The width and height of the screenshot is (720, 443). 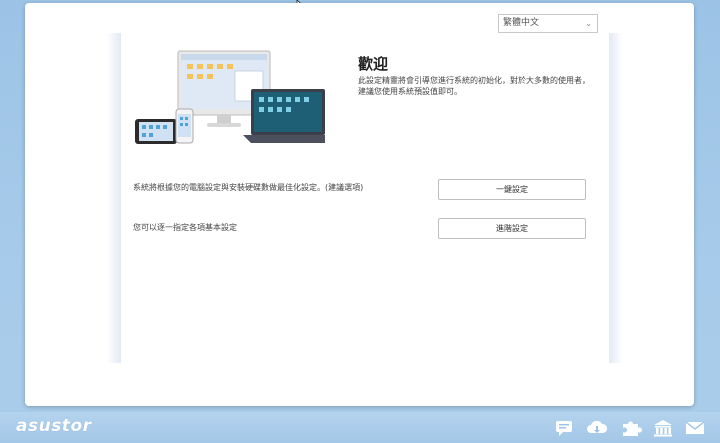 I want to click on chevron-down-icon: ⌄, so click(x=588, y=23).